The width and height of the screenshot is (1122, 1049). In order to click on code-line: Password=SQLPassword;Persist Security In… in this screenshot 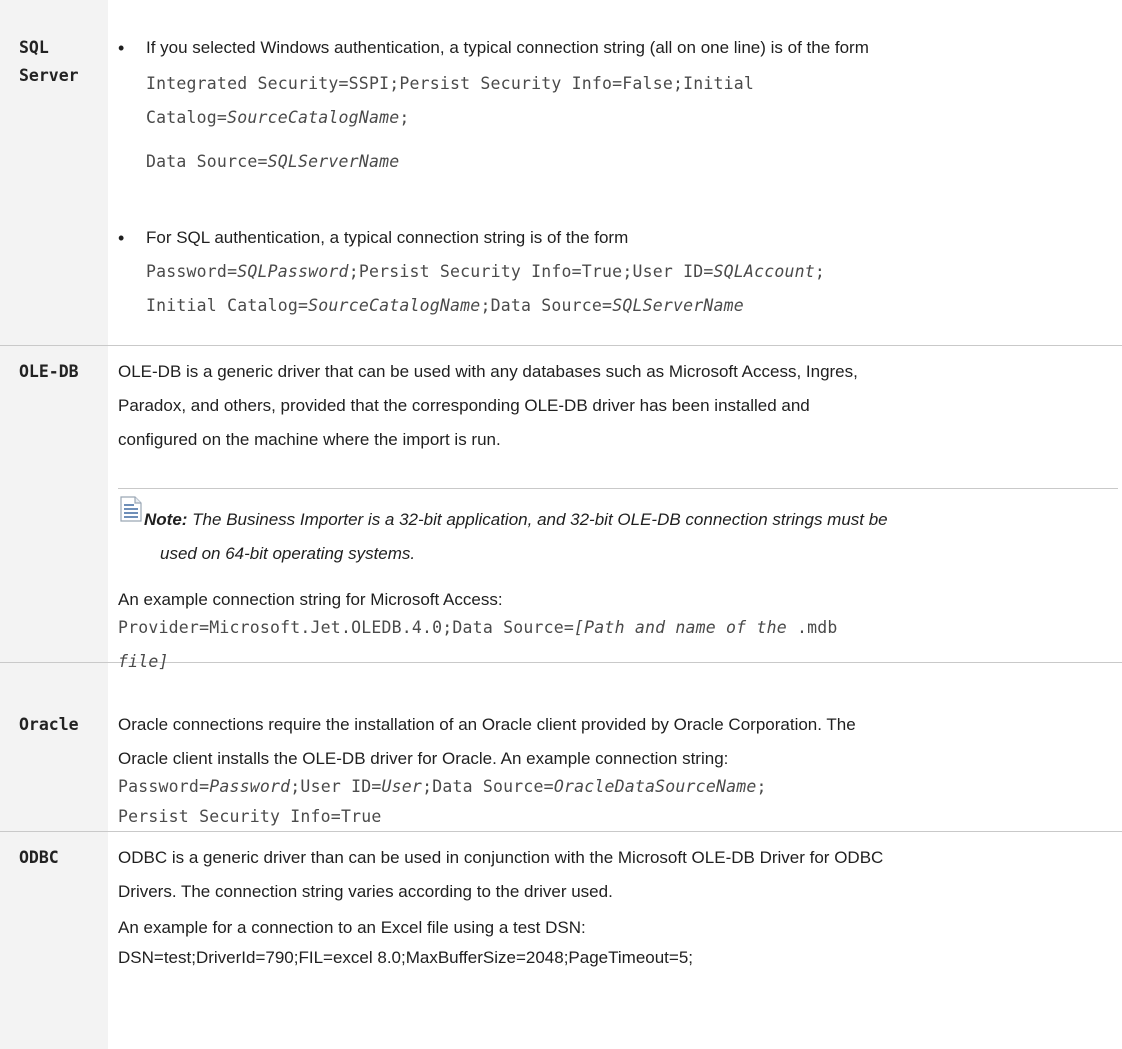, I will do `click(485, 272)`.